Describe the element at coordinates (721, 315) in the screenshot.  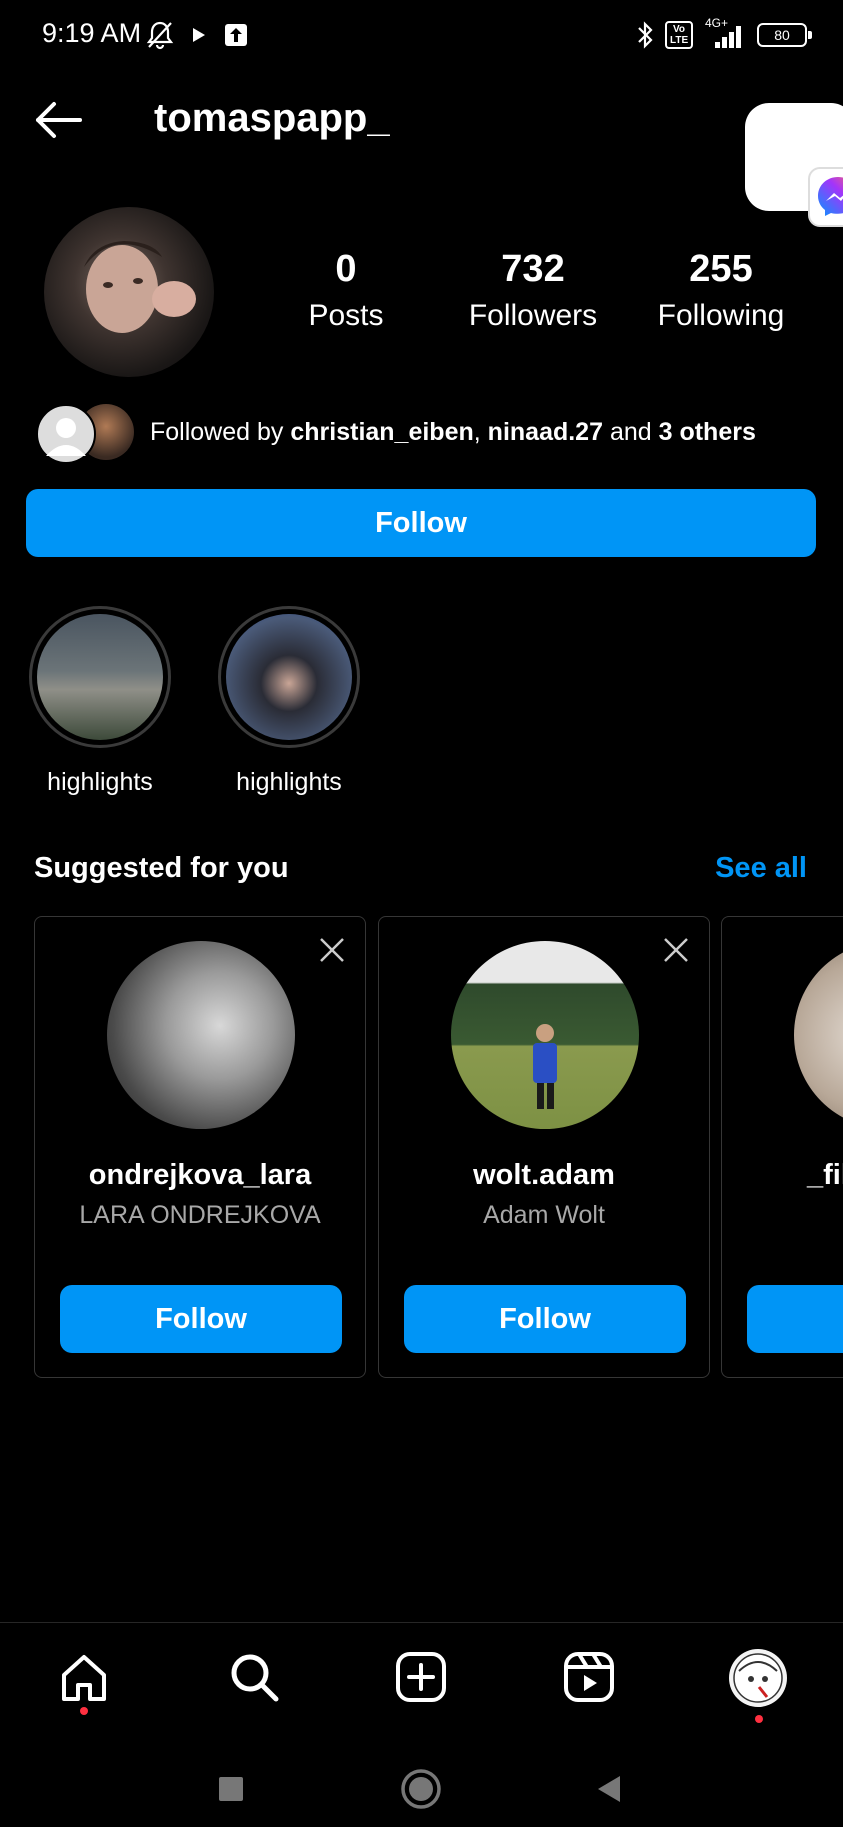
I see `following-label: Following` at that location.